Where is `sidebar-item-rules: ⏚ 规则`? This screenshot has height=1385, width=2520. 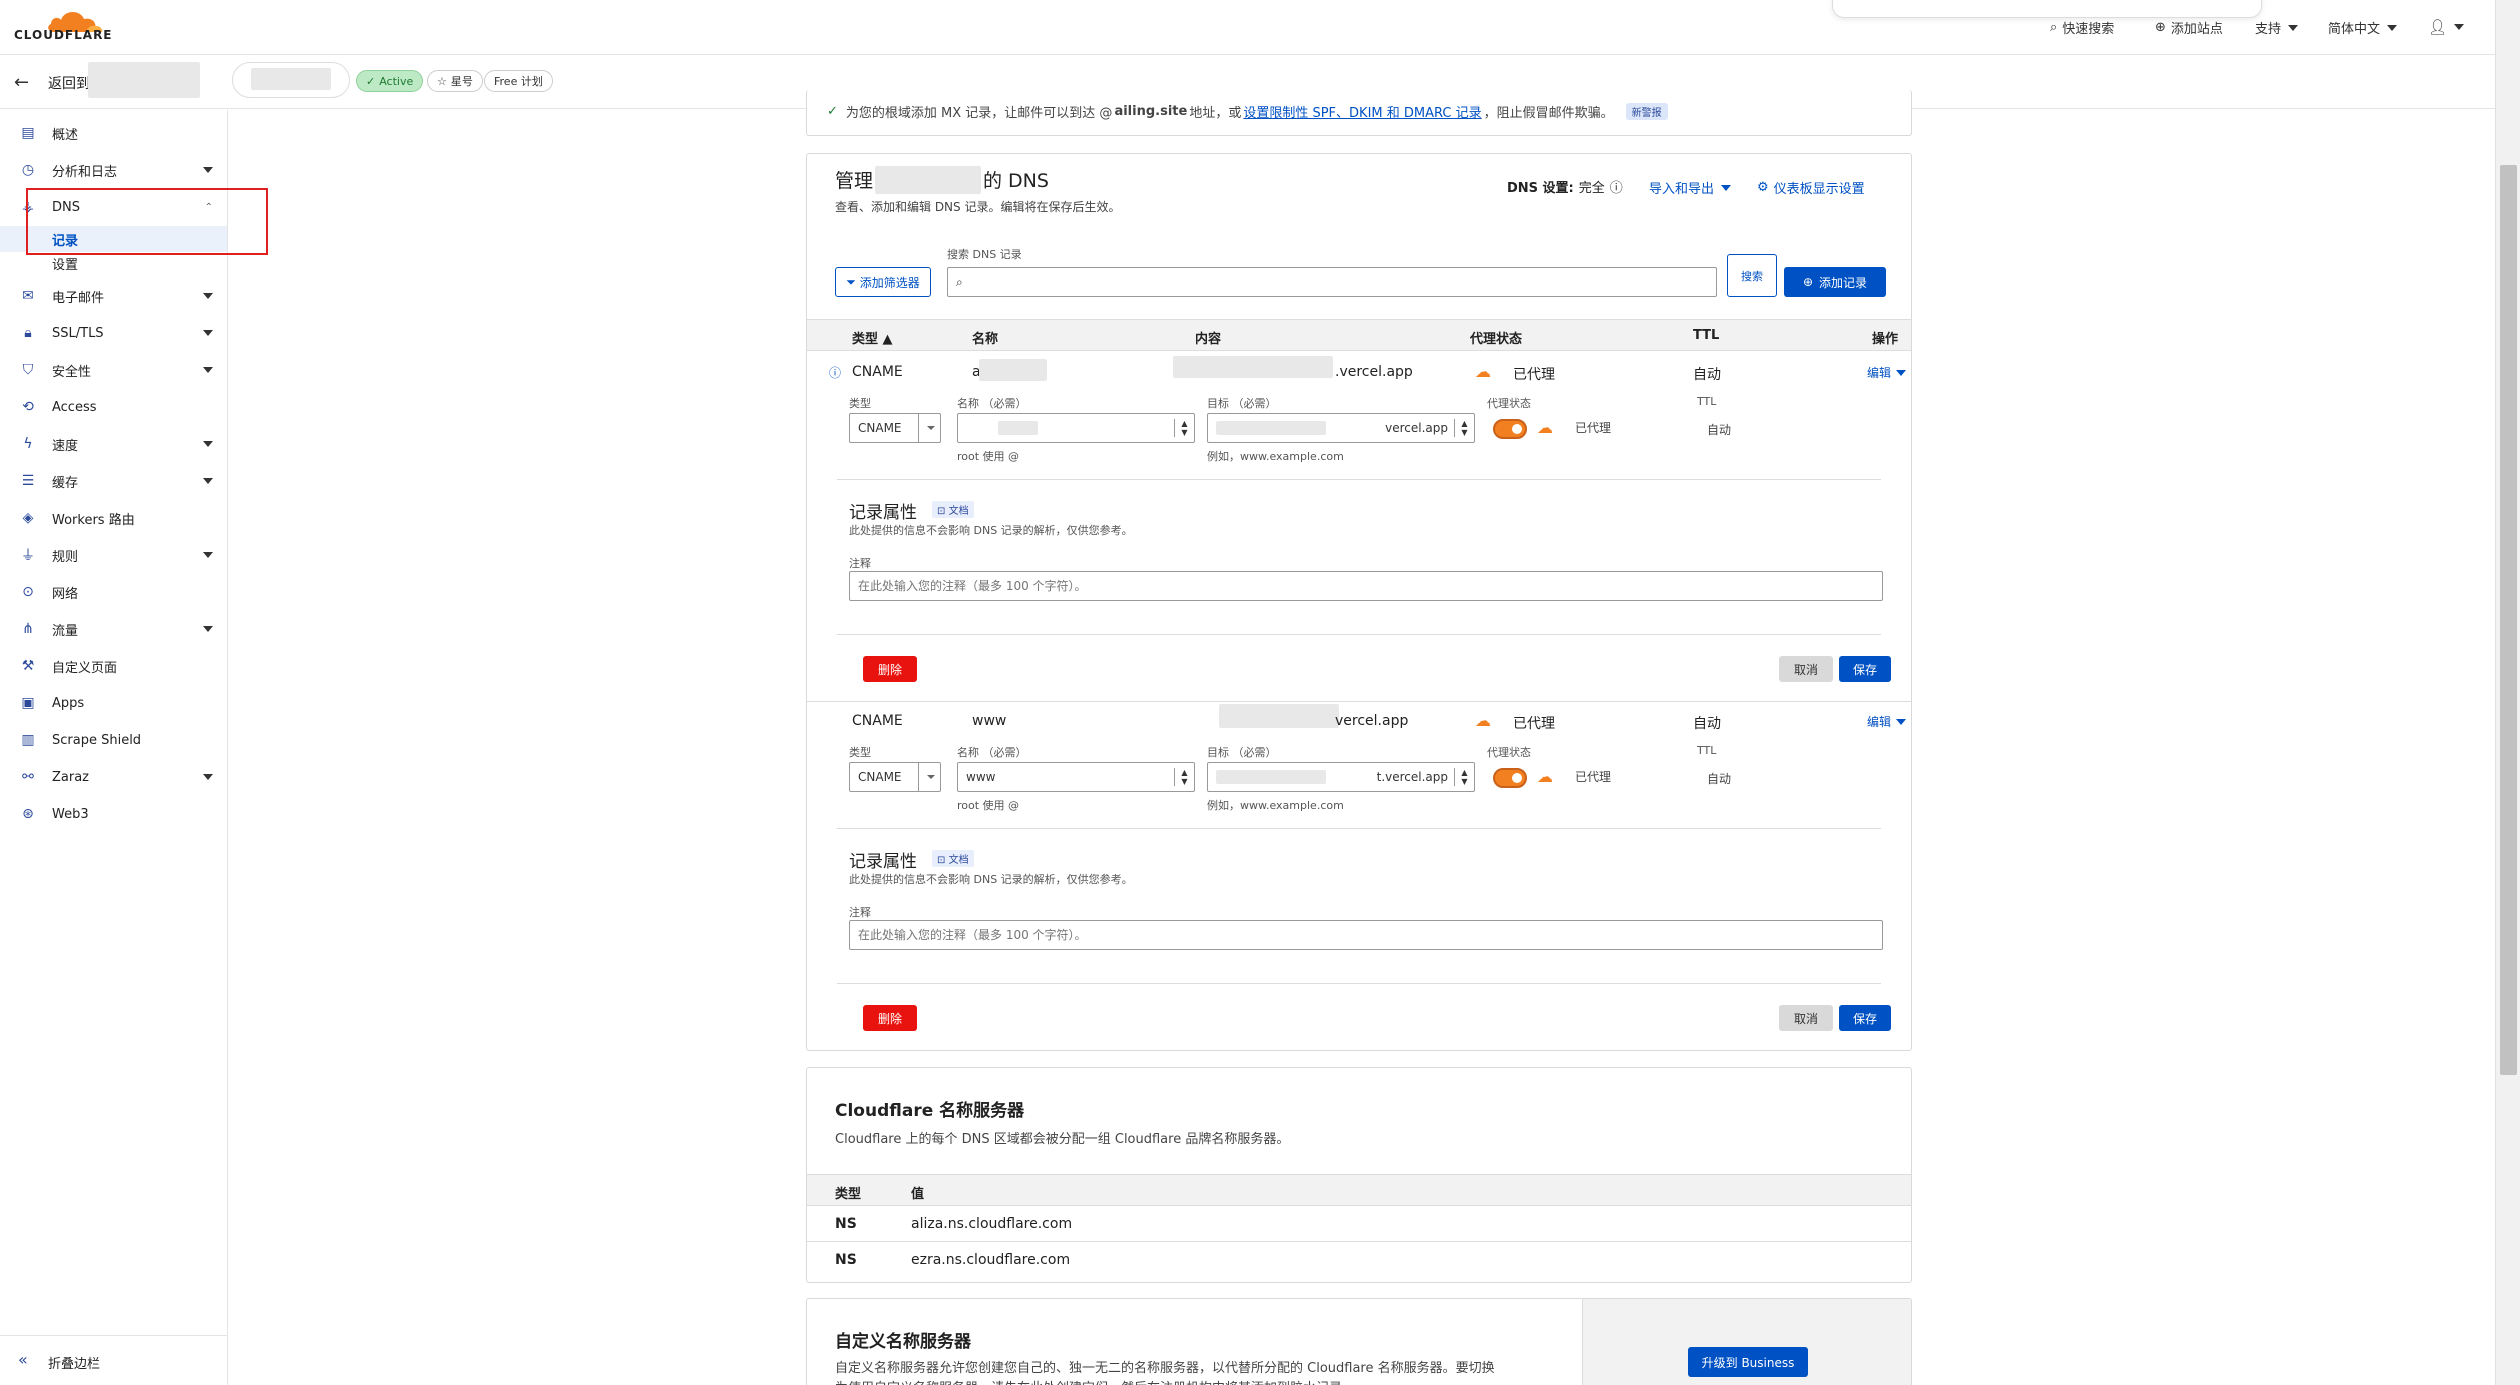 sidebar-item-rules: ⏚ 规则 is located at coordinates (113, 555).